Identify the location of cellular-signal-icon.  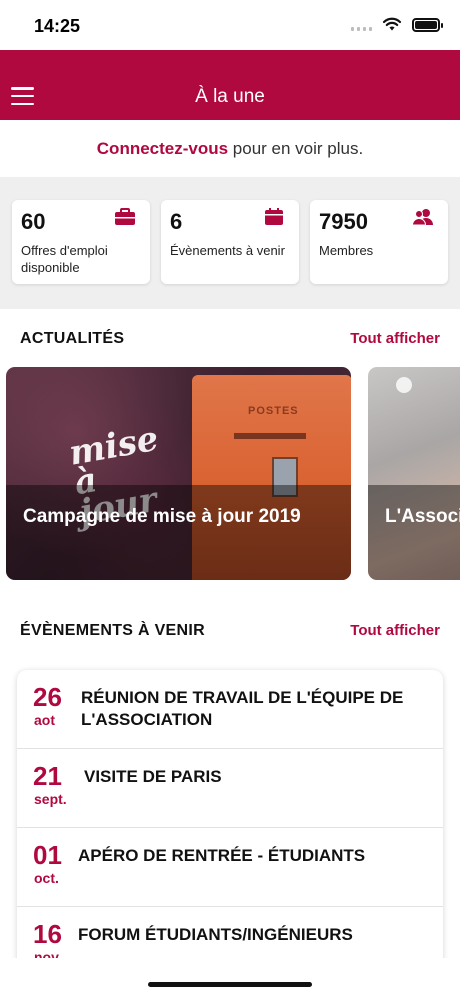
(361, 25).